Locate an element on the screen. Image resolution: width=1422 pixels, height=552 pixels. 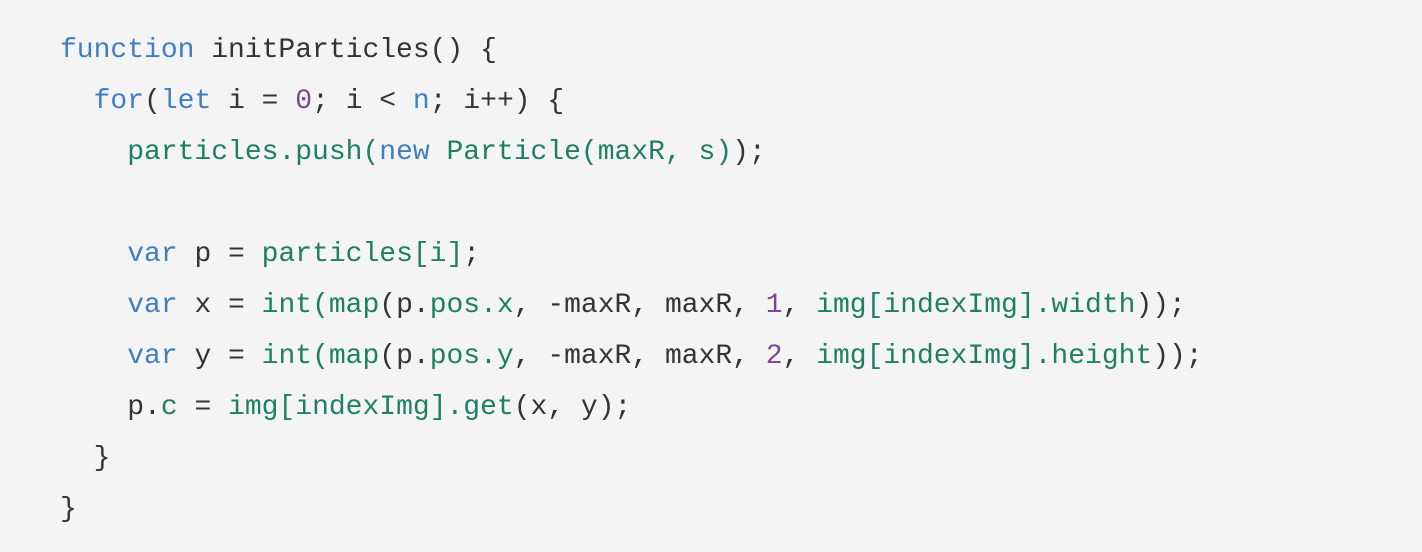
code-token: function is located at coordinates (127, 50).